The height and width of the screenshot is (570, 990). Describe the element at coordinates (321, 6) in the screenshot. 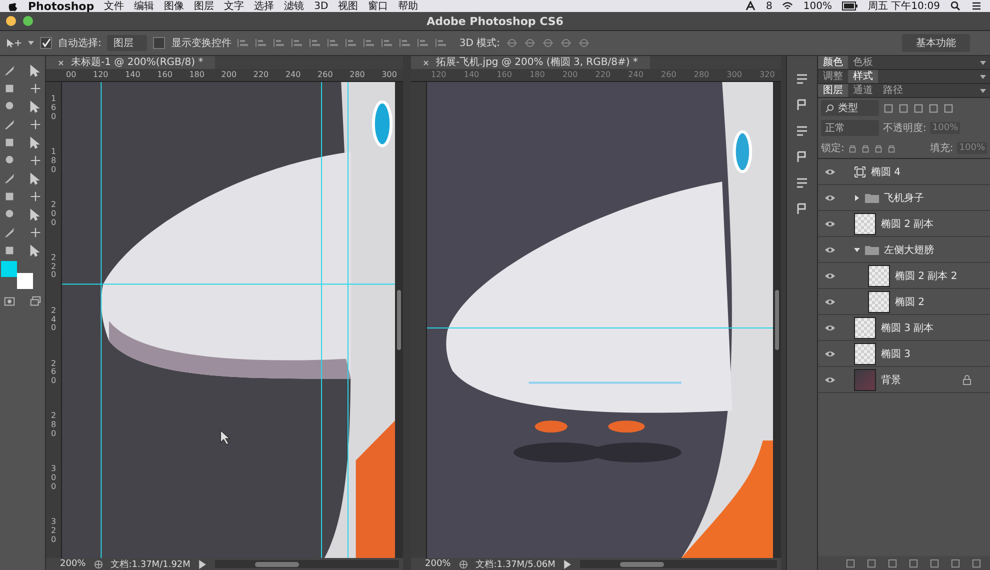

I see `menu-item: 3D` at that location.